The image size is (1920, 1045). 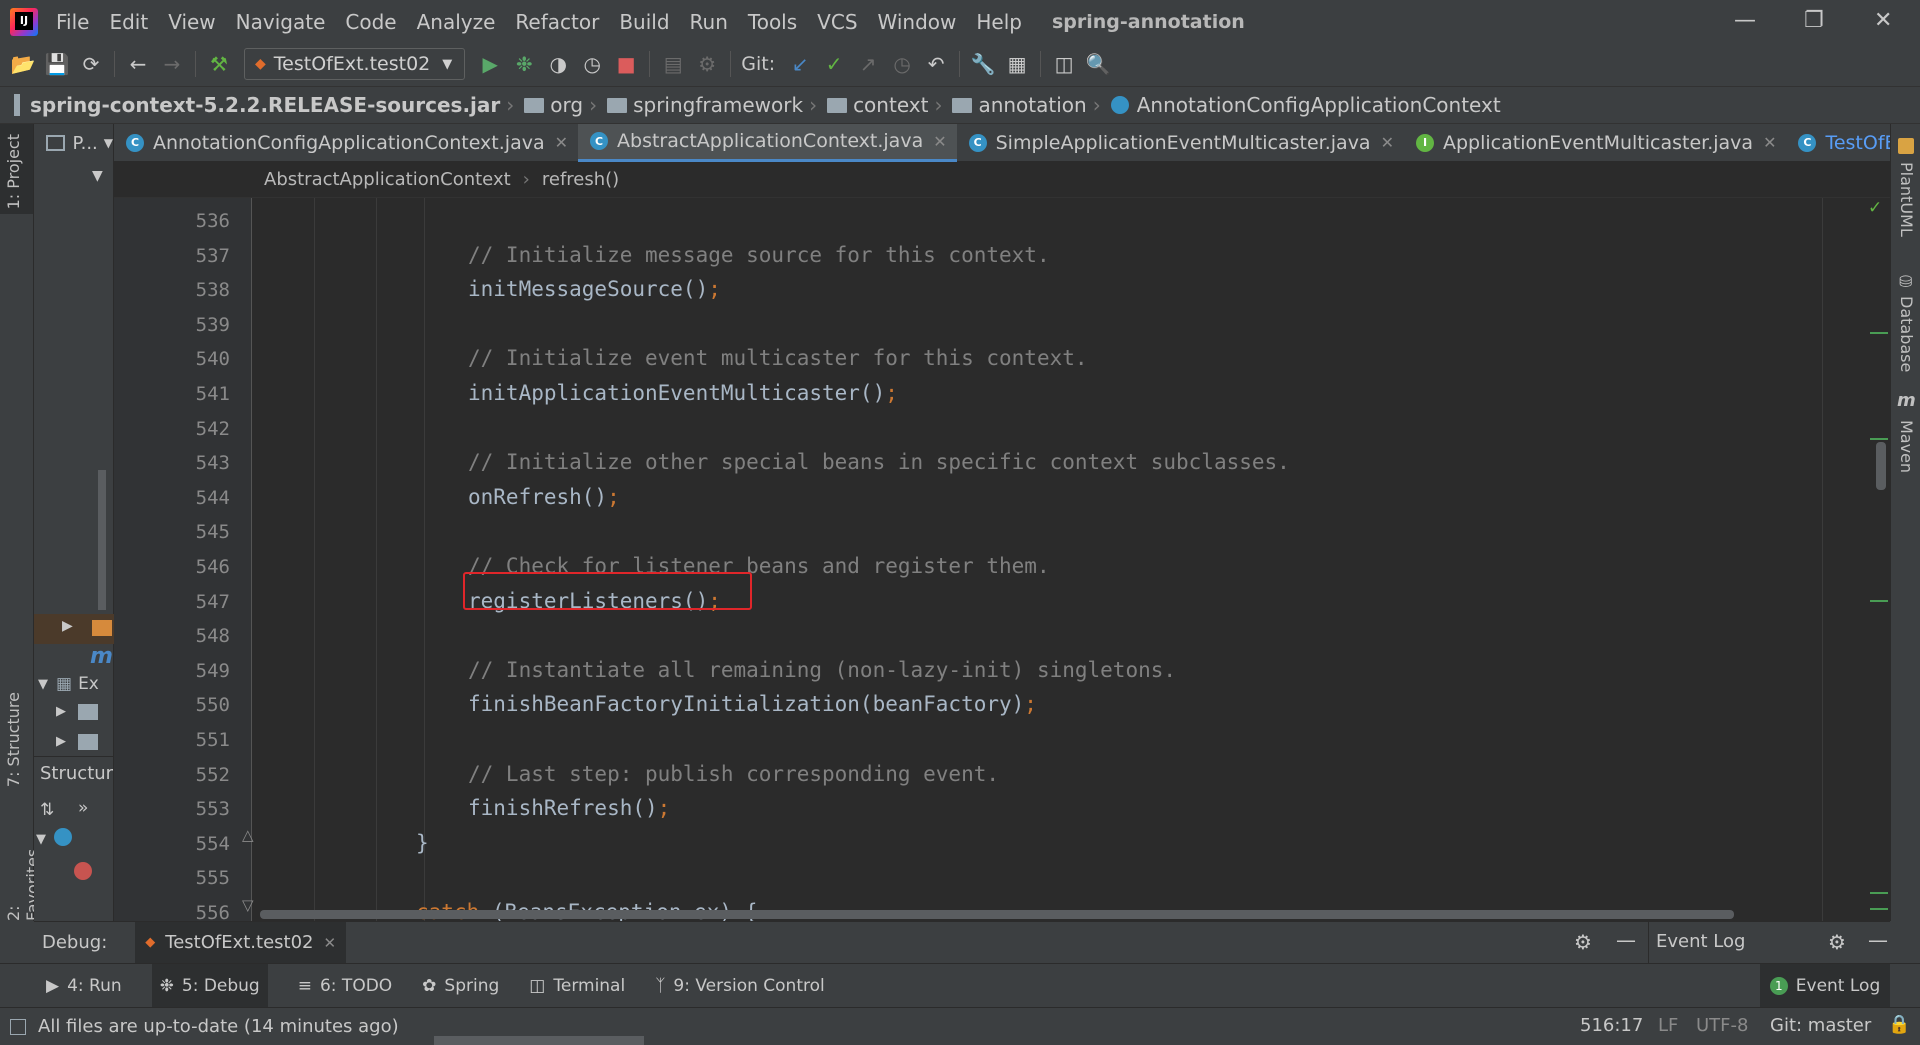 I want to click on tool-todo-tab: ≡ 6: TODO, so click(x=345, y=986).